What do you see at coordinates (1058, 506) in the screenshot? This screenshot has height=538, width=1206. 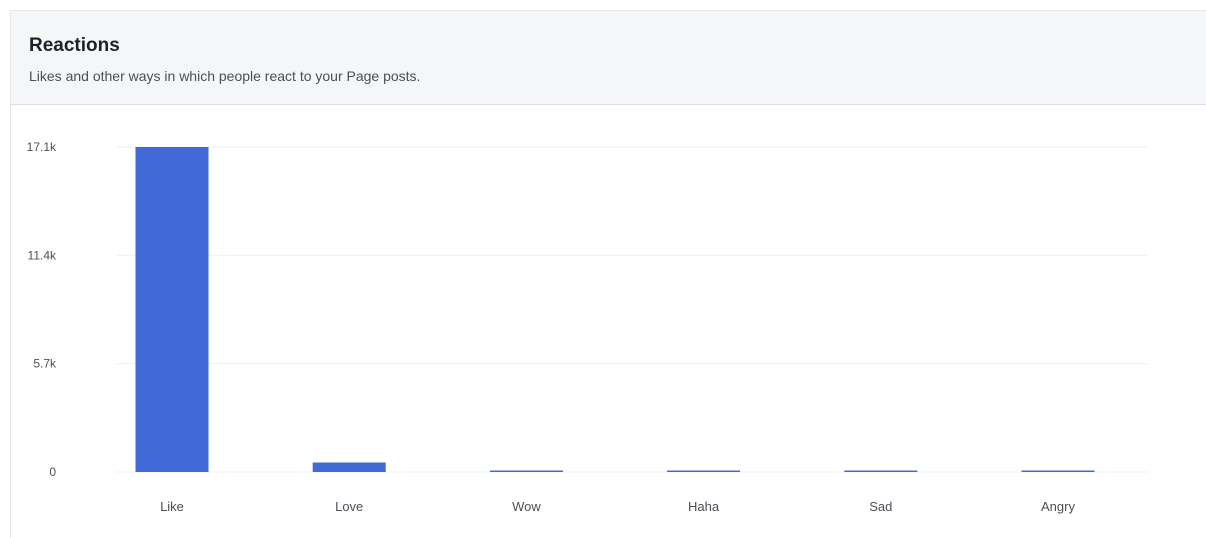 I see `x-category-label-angry: Angry` at bounding box center [1058, 506].